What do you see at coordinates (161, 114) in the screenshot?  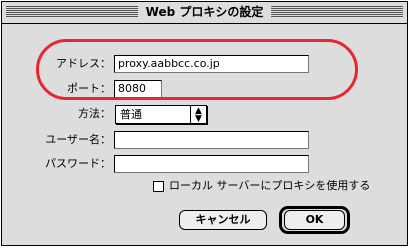 I see `method-popup: 普通 ▲ ▼` at bounding box center [161, 114].